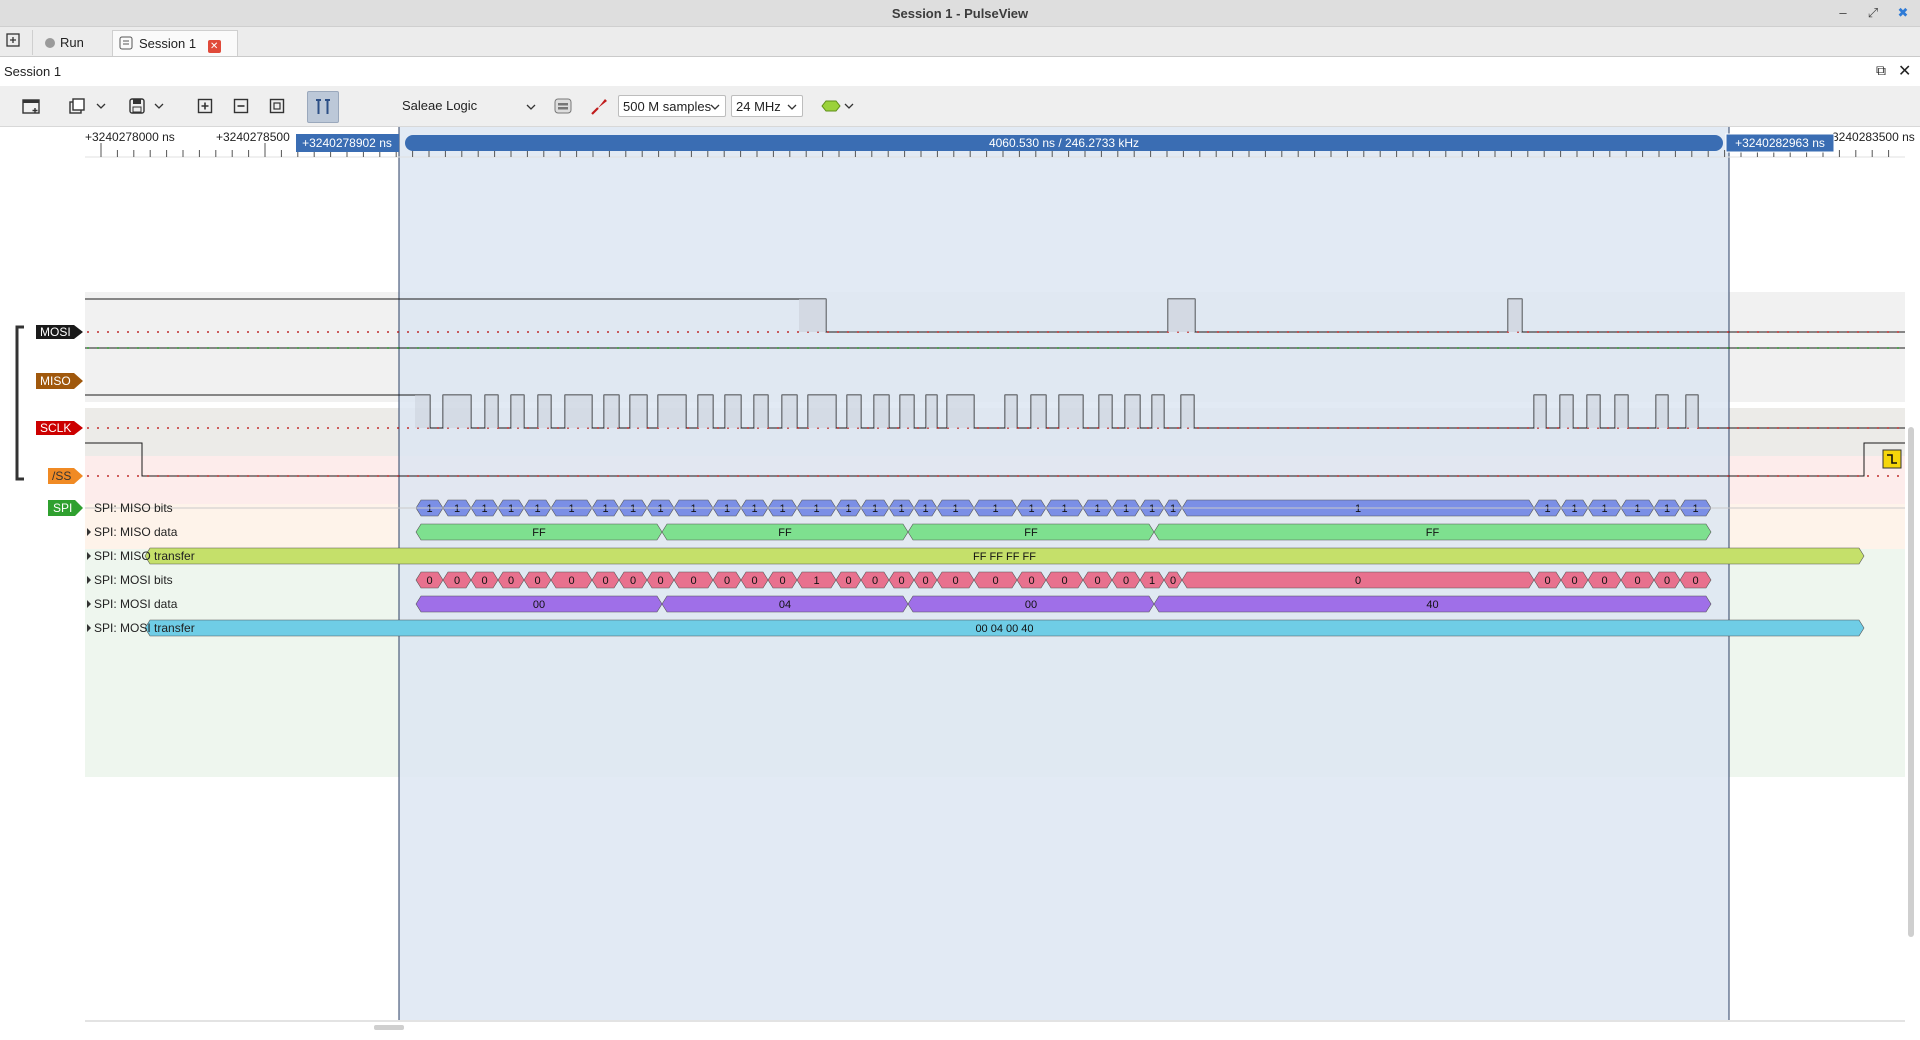 The width and height of the screenshot is (1920, 1040). Describe the element at coordinates (241, 106) in the screenshot. I see `zoom-out-button` at that location.